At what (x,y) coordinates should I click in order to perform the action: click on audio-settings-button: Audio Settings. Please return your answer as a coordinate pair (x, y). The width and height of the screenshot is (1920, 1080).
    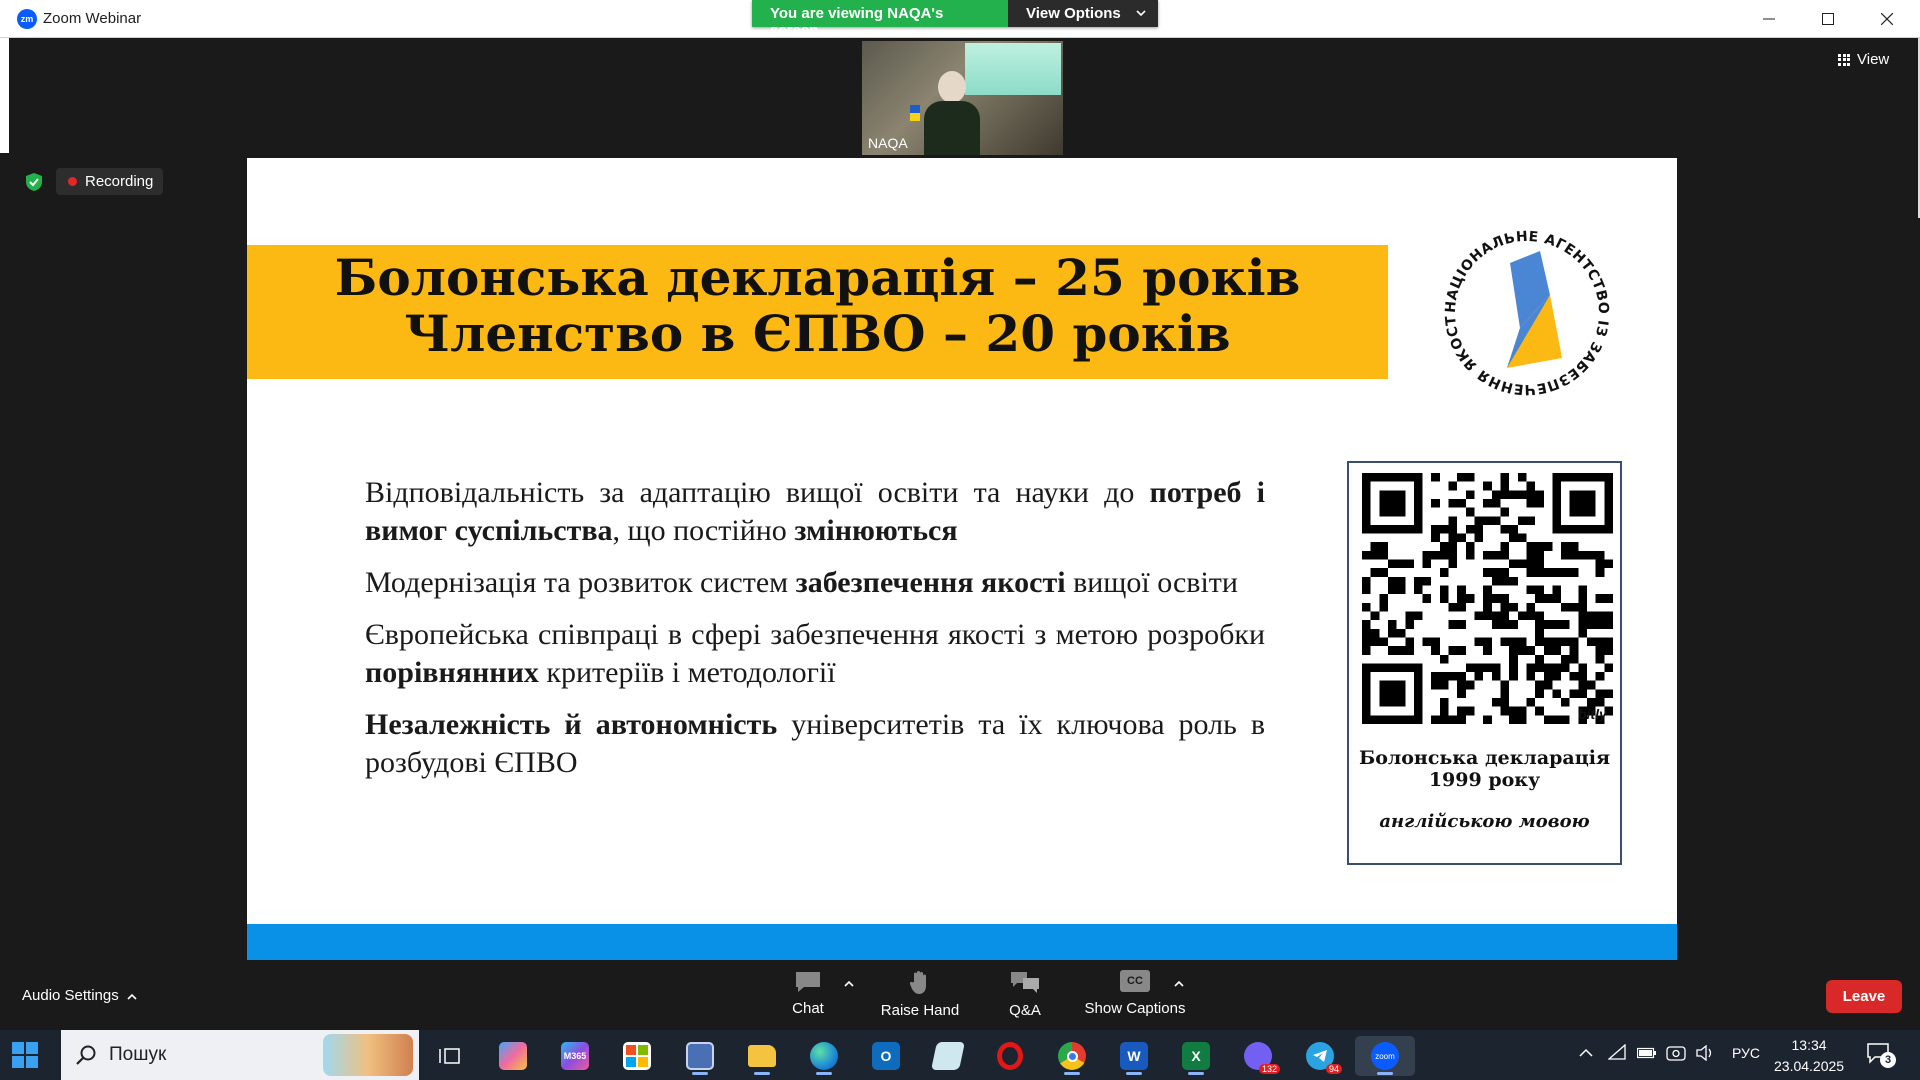
    Looking at the image, I should click on (79, 995).